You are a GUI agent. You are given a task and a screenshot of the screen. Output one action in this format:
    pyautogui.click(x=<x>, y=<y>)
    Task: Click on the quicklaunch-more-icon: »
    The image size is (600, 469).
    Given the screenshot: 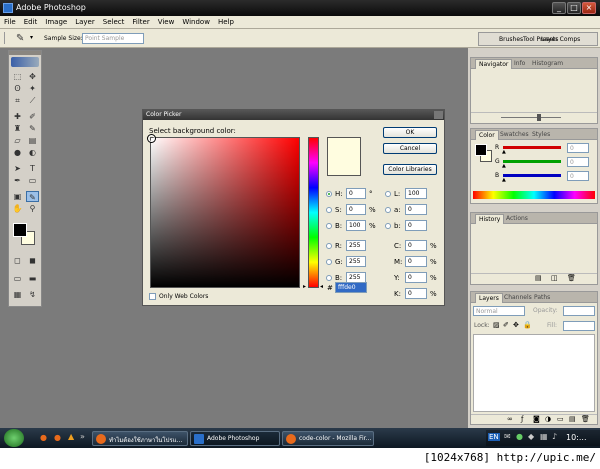 What is the action you would take?
    pyautogui.click(x=82, y=436)
    